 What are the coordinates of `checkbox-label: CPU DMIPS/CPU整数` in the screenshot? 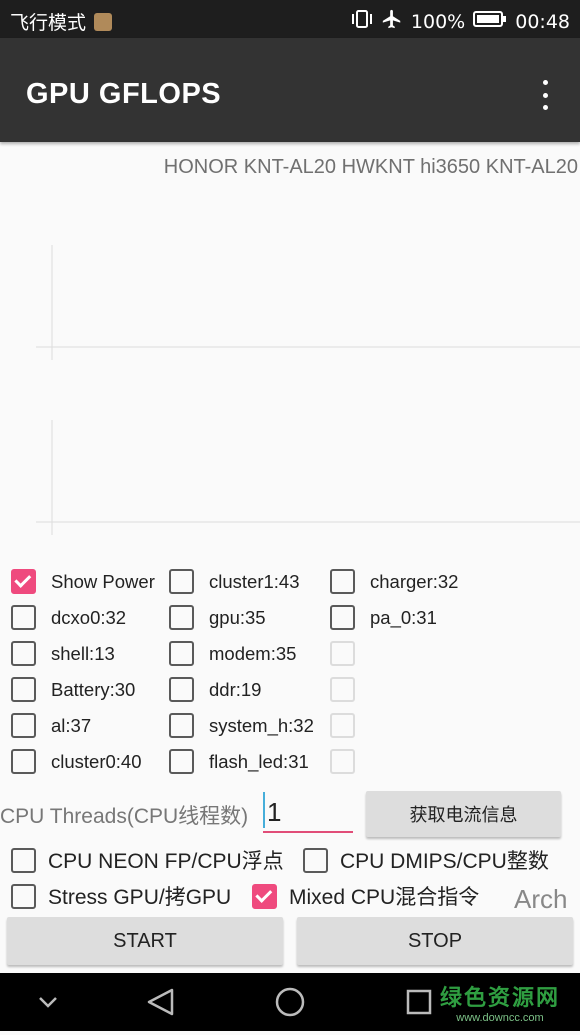 It's located at (444, 861).